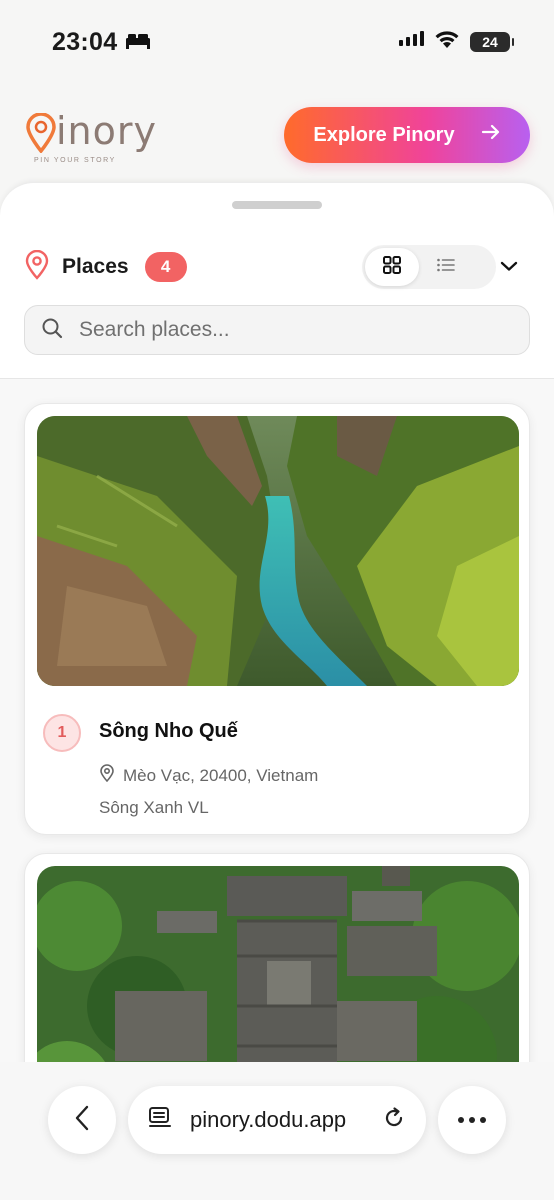 Image resolution: width=554 pixels, height=1200 pixels. Describe the element at coordinates (492, 42) in the screenshot. I see `battery-icon: 24` at that location.